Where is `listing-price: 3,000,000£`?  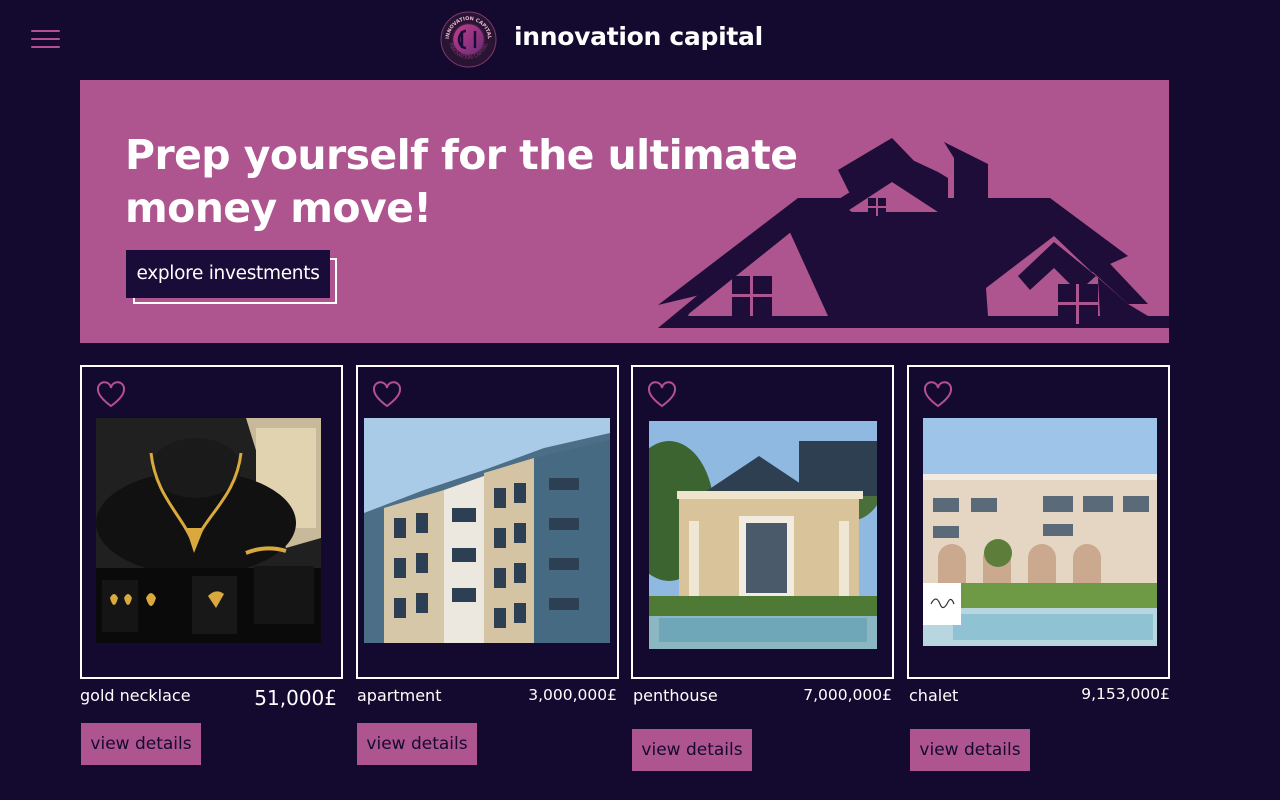 listing-price: 3,000,000£ is located at coordinates (572, 695).